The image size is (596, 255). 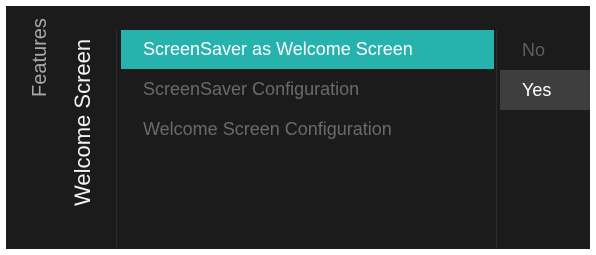 What do you see at coordinates (267, 129) in the screenshot?
I see `menu-item-label: Welcome Screen Configuration` at bounding box center [267, 129].